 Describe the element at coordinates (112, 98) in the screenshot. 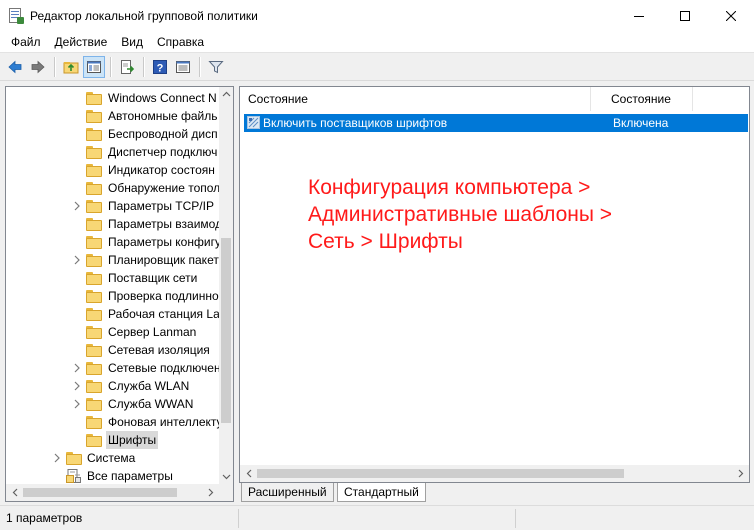

I see `tree-item: Windows Connect N` at that location.